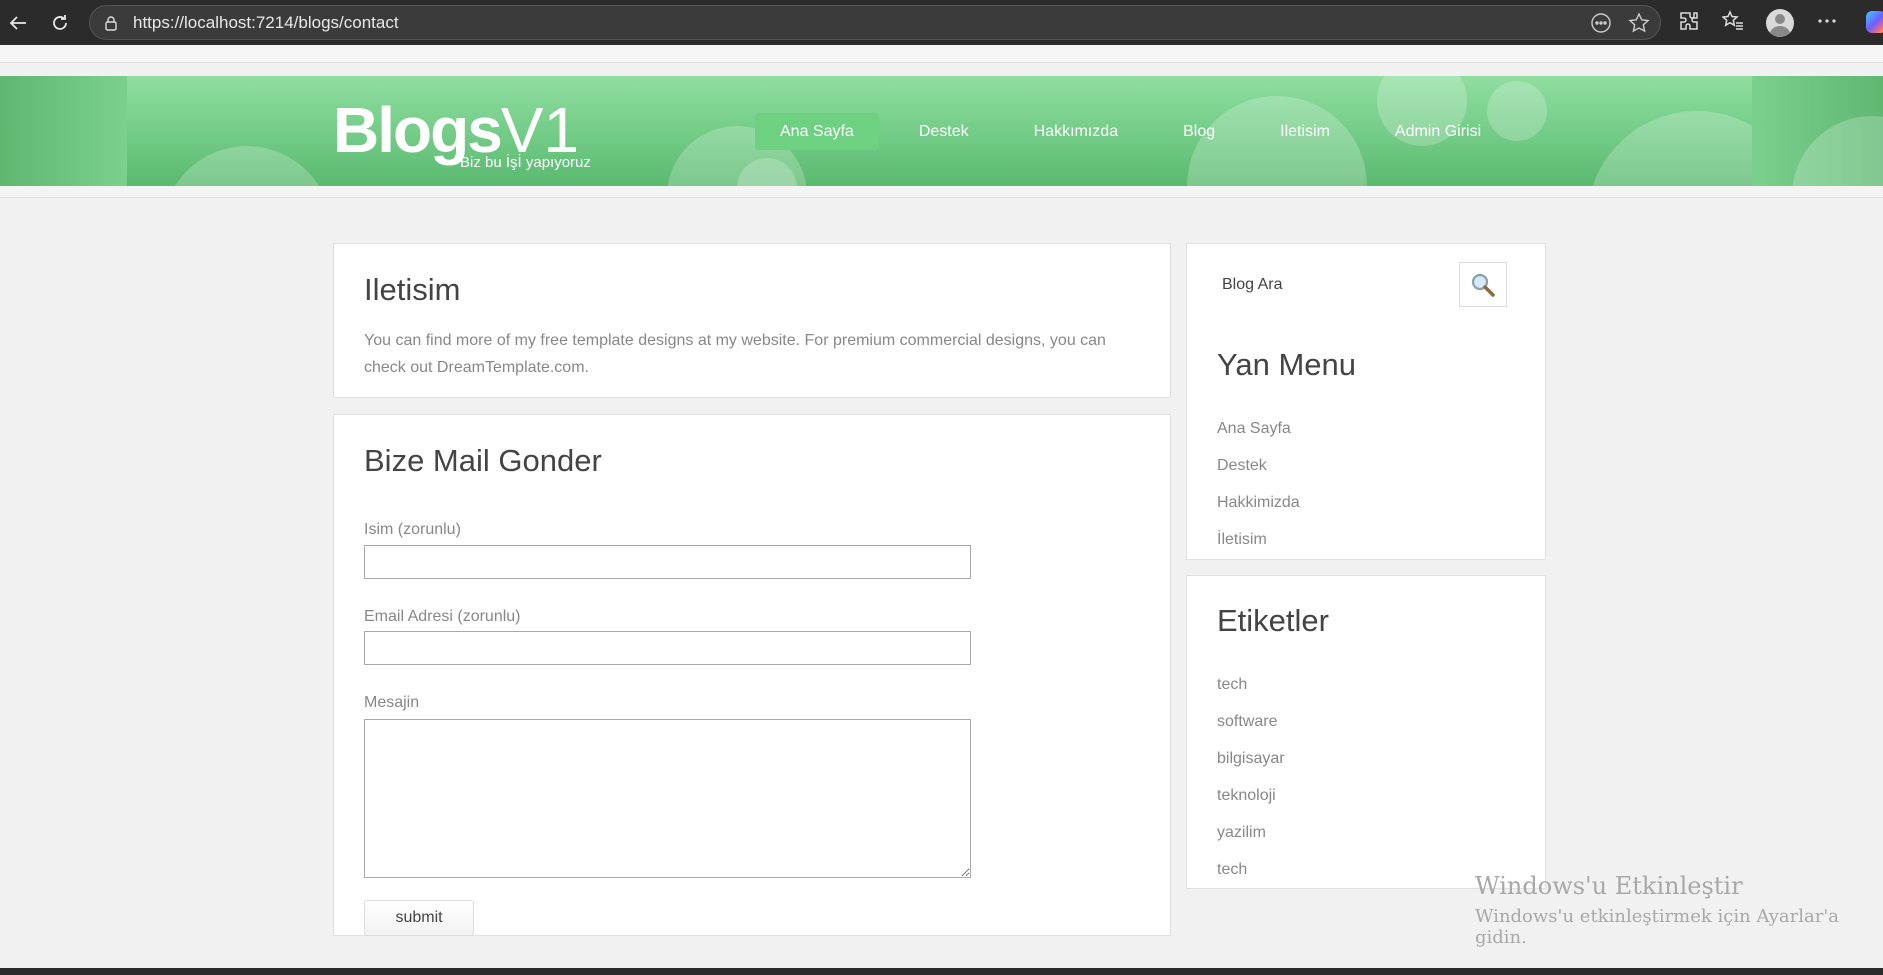 The width and height of the screenshot is (1883, 975). What do you see at coordinates (1609, 886) in the screenshot?
I see `watermark-title: Windows'u Etkinleştir` at bounding box center [1609, 886].